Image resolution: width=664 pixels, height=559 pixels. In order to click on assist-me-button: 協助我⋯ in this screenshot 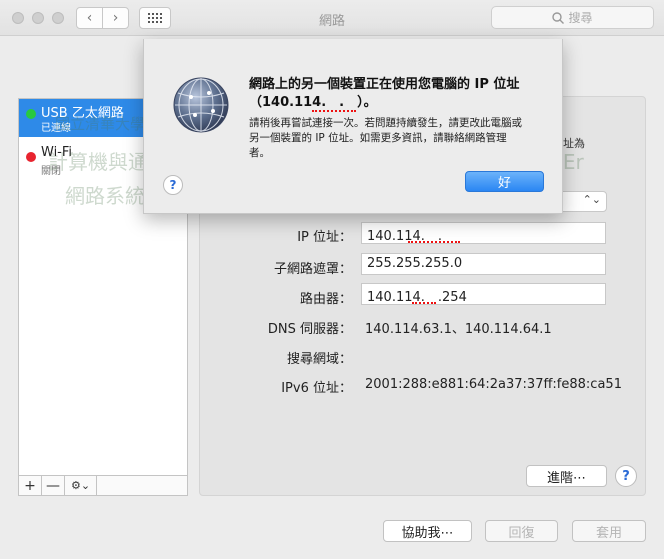, I will do `click(427, 531)`.